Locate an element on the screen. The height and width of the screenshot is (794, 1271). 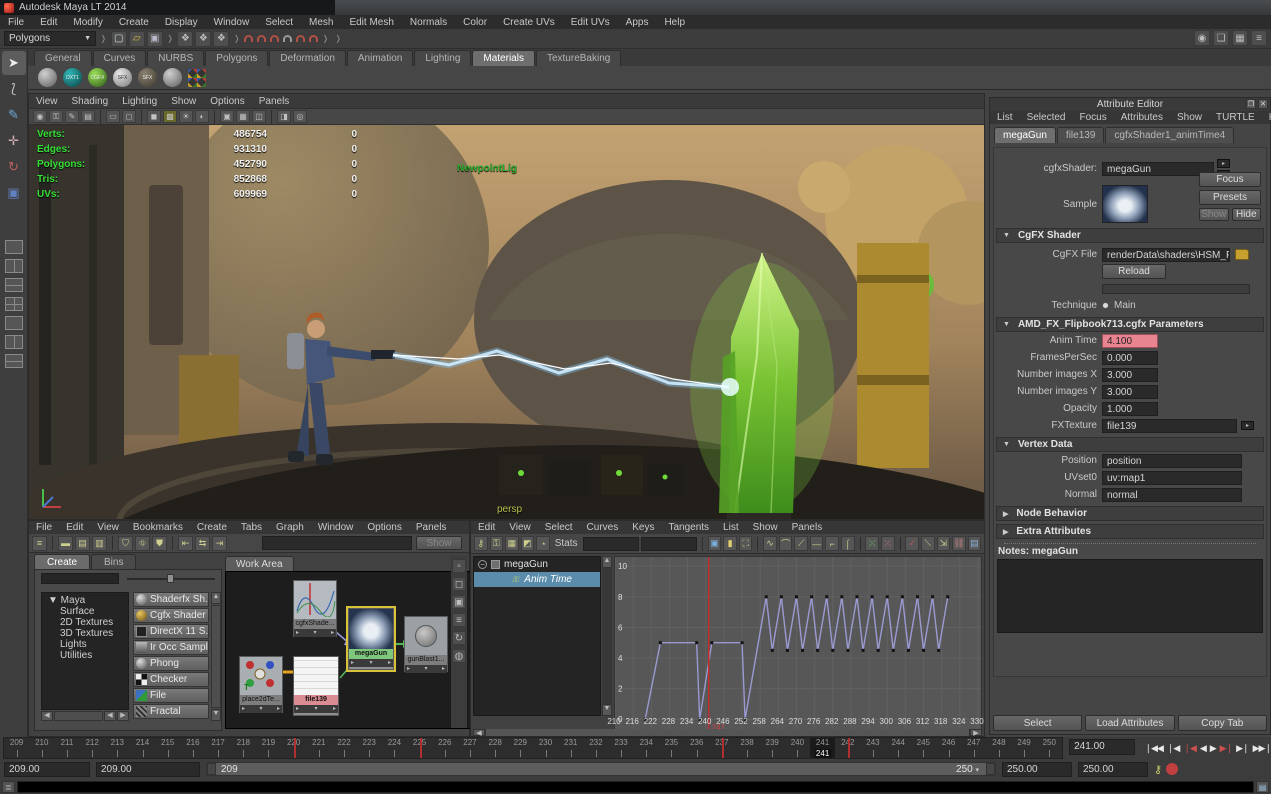
frame-236: 236 is located at coordinates (696, 748).